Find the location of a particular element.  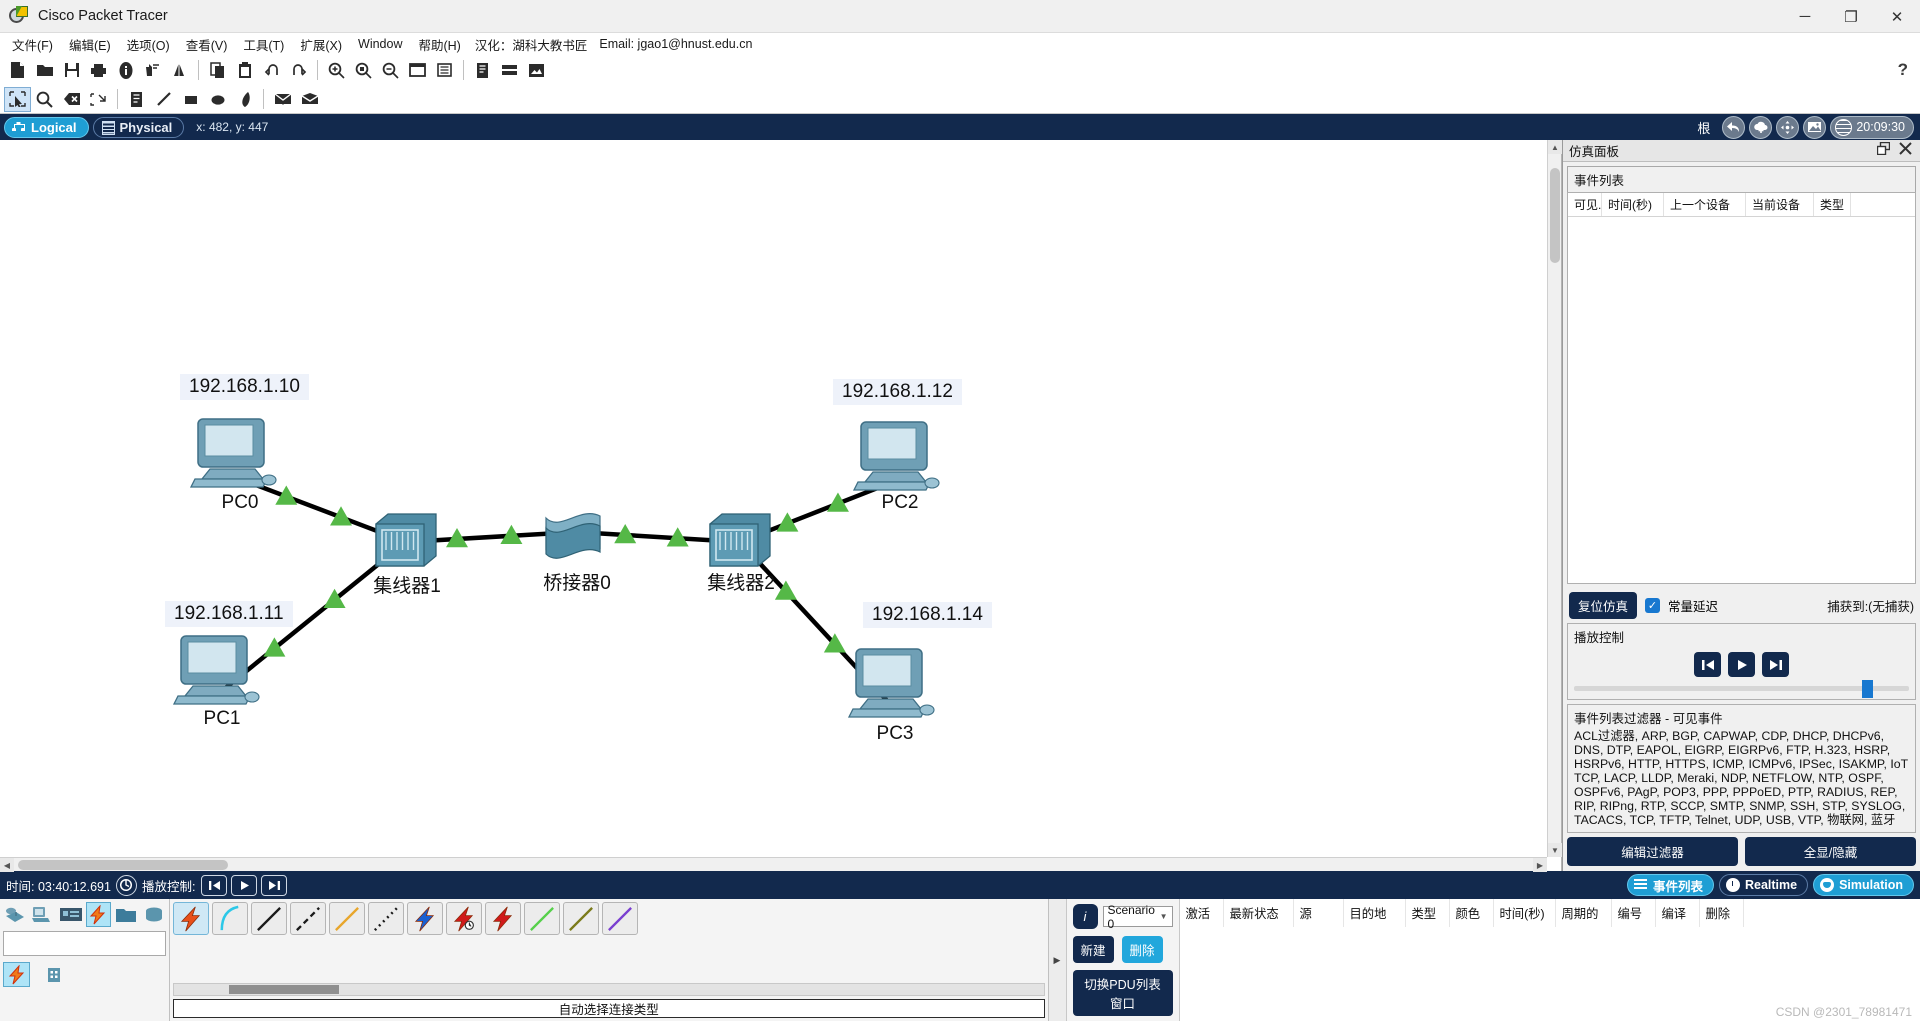

pdu-column-header: 类型 is located at coordinates (1428, 913).